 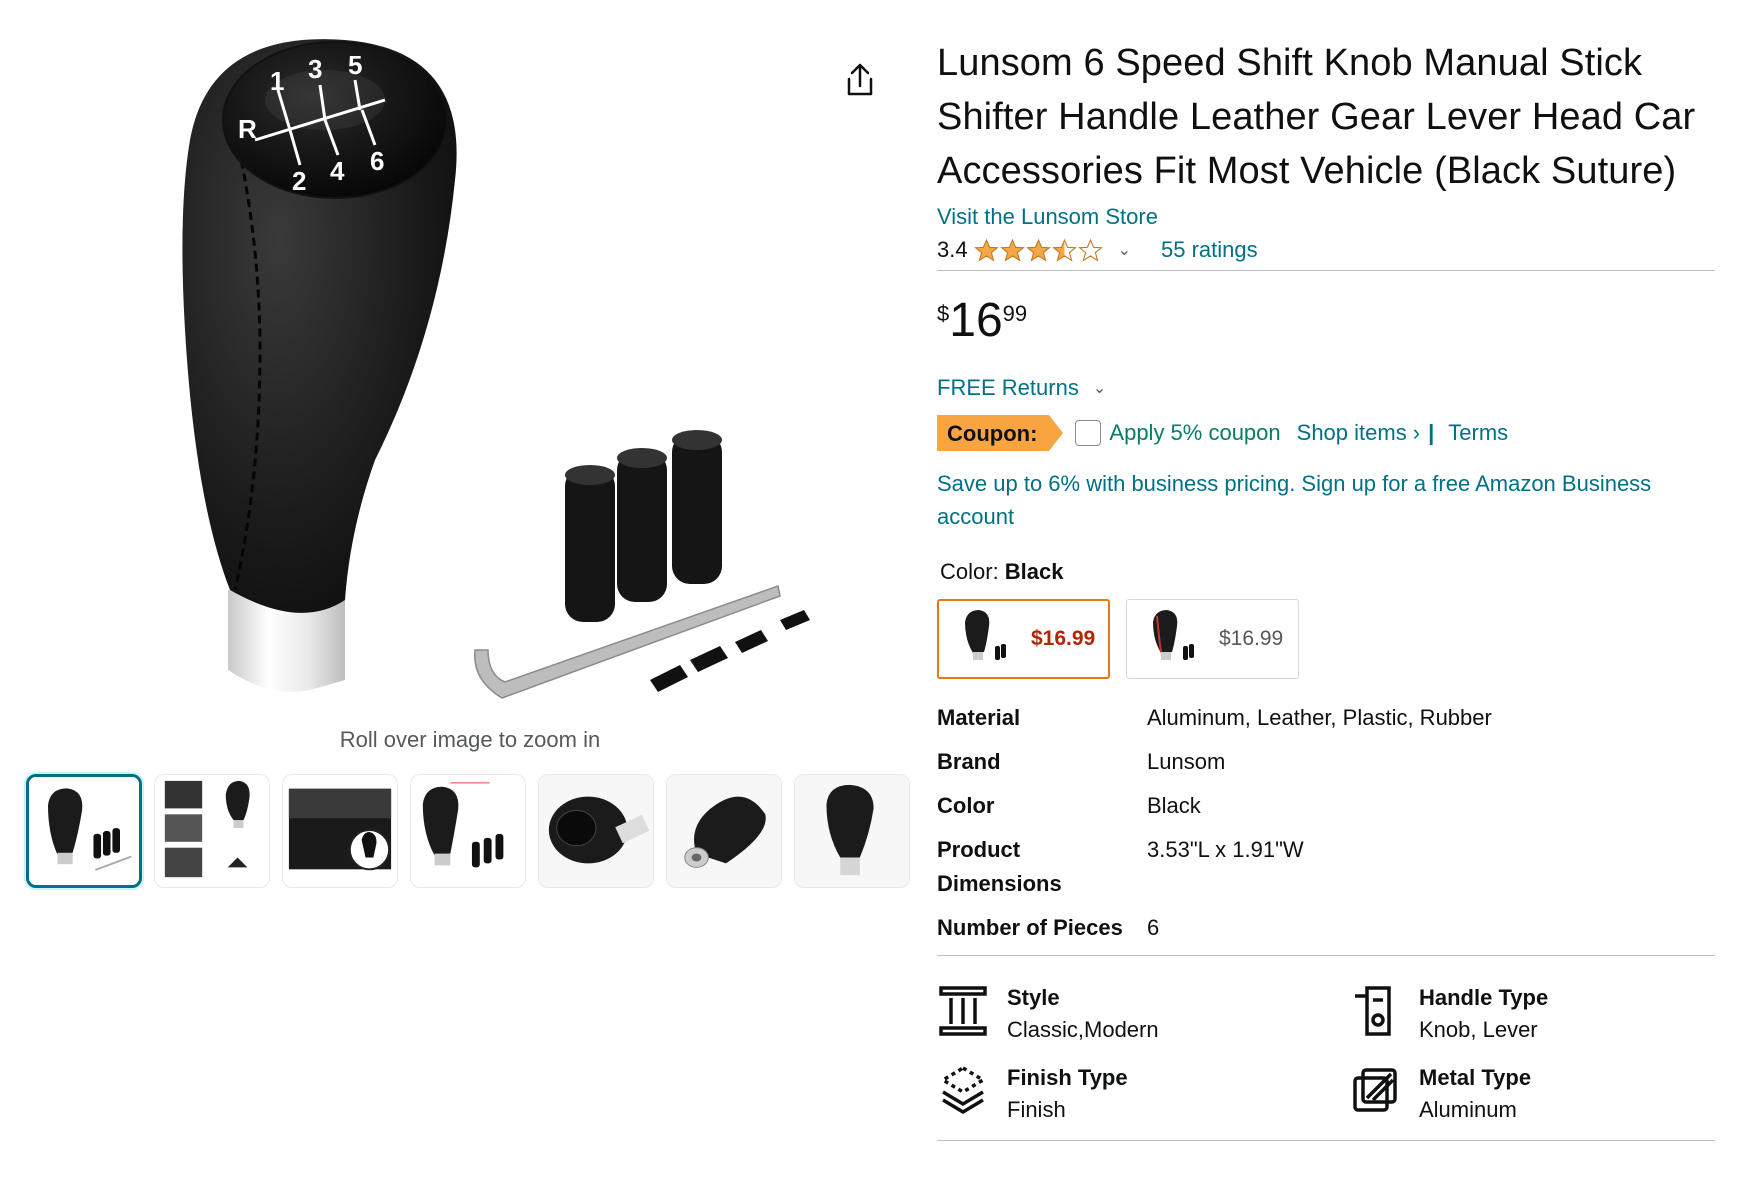 I want to click on pillar-icon, so click(x=963, y=1011).